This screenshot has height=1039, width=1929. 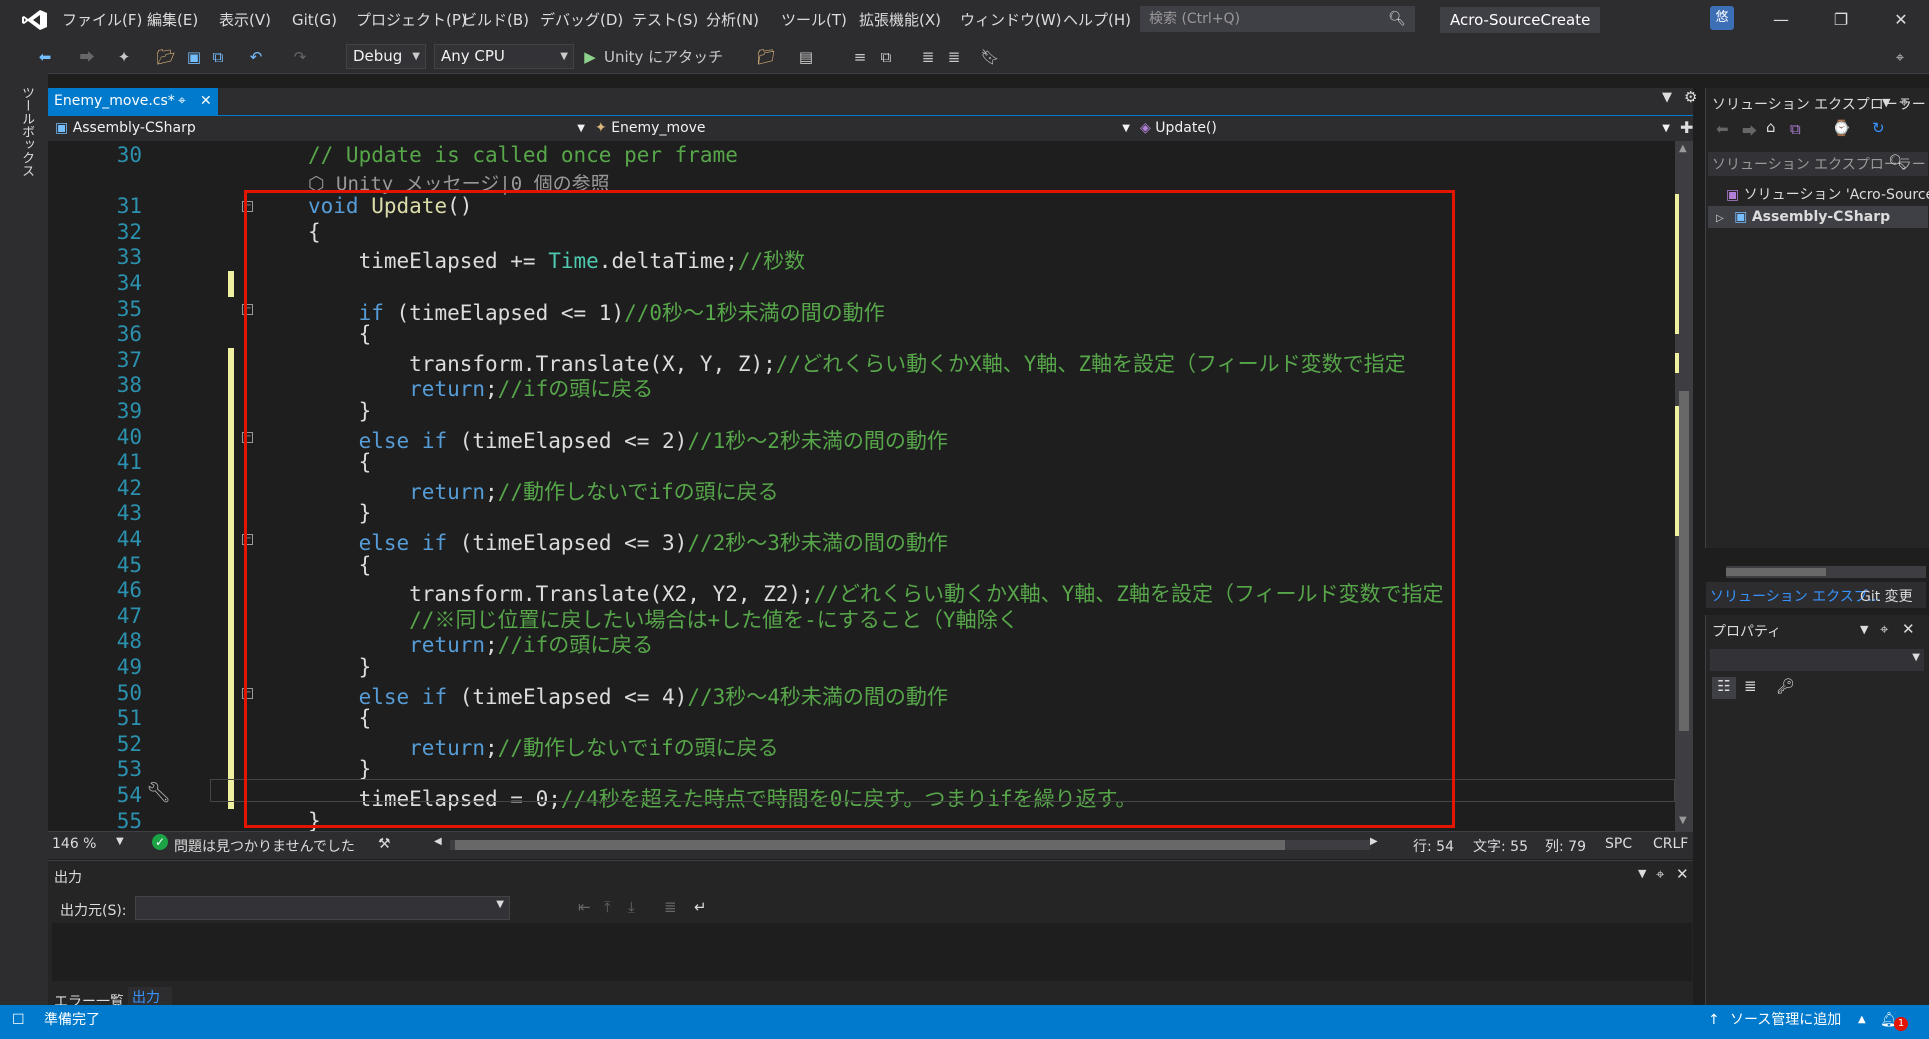 What do you see at coordinates (194, 57) in the screenshot?
I see `save-icon: ▣` at bounding box center [194, 57].